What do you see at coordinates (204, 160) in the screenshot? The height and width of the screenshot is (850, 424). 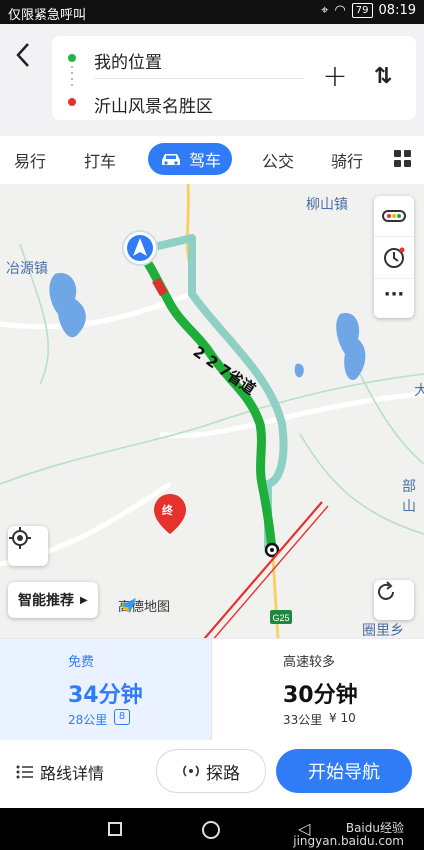 I see `tab-drive-label: 驾车` at bounding box center [204, 160].